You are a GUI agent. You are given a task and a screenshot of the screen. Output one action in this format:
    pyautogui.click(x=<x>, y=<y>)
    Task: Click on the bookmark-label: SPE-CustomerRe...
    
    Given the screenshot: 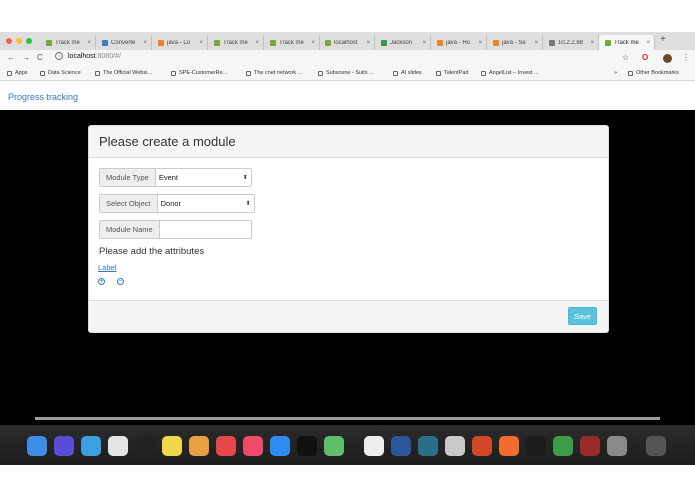 What is the action you would take?
    pyautogui.click(x=203, y=73)
    